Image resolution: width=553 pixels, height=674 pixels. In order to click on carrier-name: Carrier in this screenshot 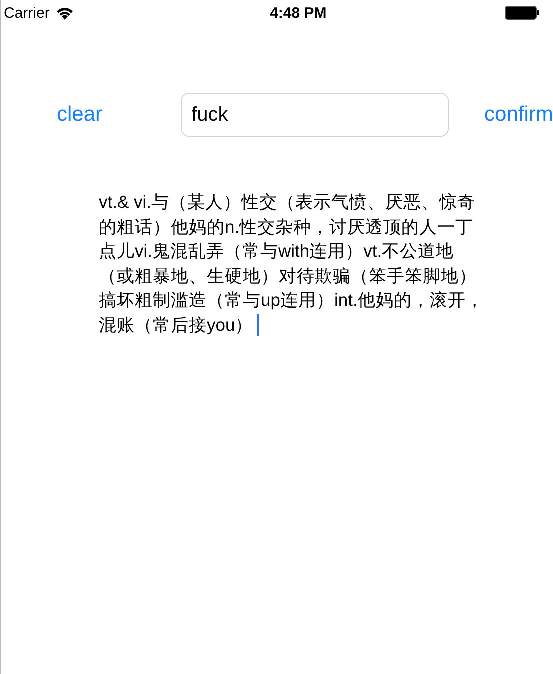, I will do `click(27, 13)`.